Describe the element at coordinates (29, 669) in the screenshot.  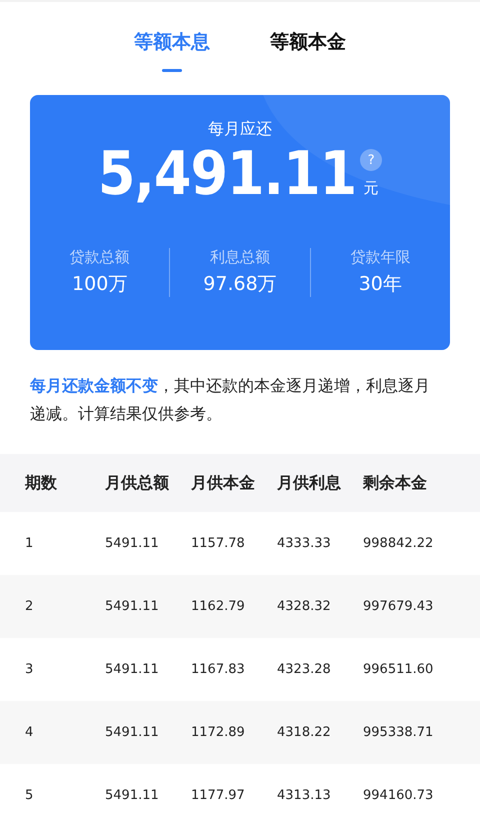
I see `table-cell-text: 3` at that location.